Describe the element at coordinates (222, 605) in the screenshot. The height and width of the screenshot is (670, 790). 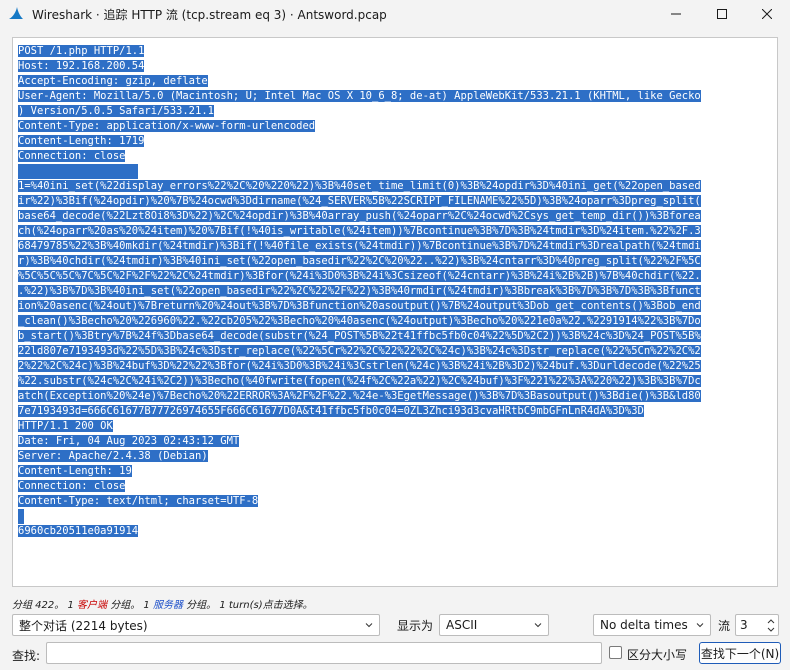
I see `status-turn-count: 1` at that location.